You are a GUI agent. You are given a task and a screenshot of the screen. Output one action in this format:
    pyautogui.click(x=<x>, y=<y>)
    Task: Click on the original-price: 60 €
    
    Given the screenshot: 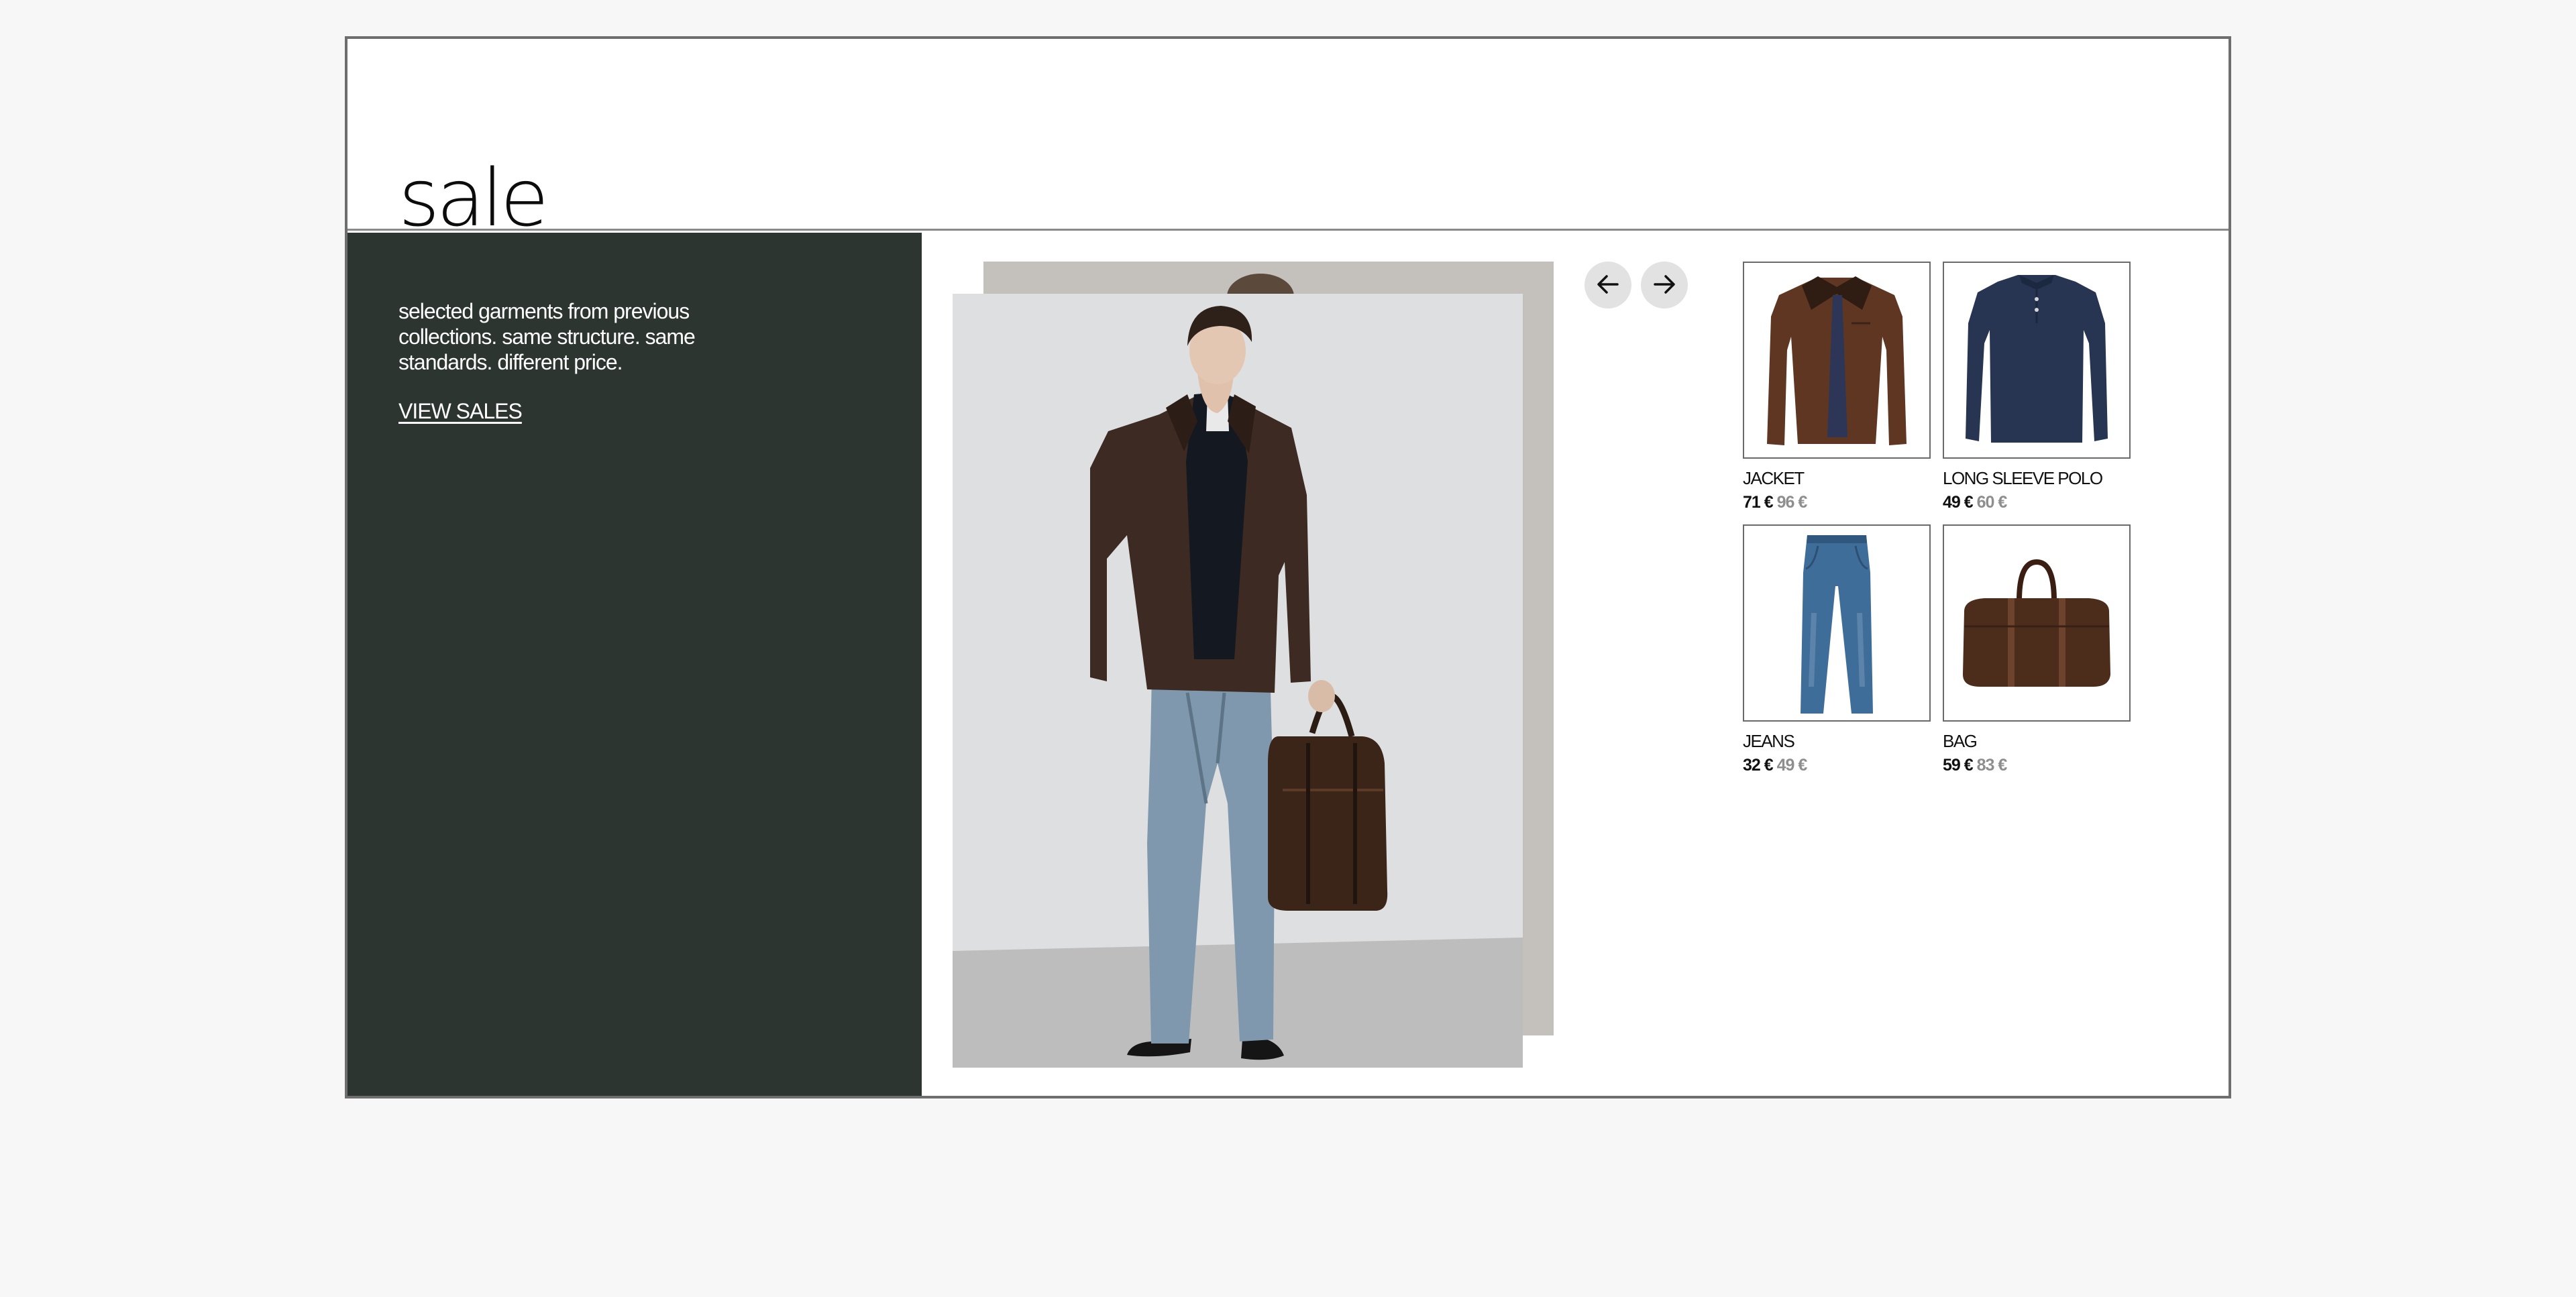 What is the action you would take?
    pyautogui.click(x=1992, y=503)
    